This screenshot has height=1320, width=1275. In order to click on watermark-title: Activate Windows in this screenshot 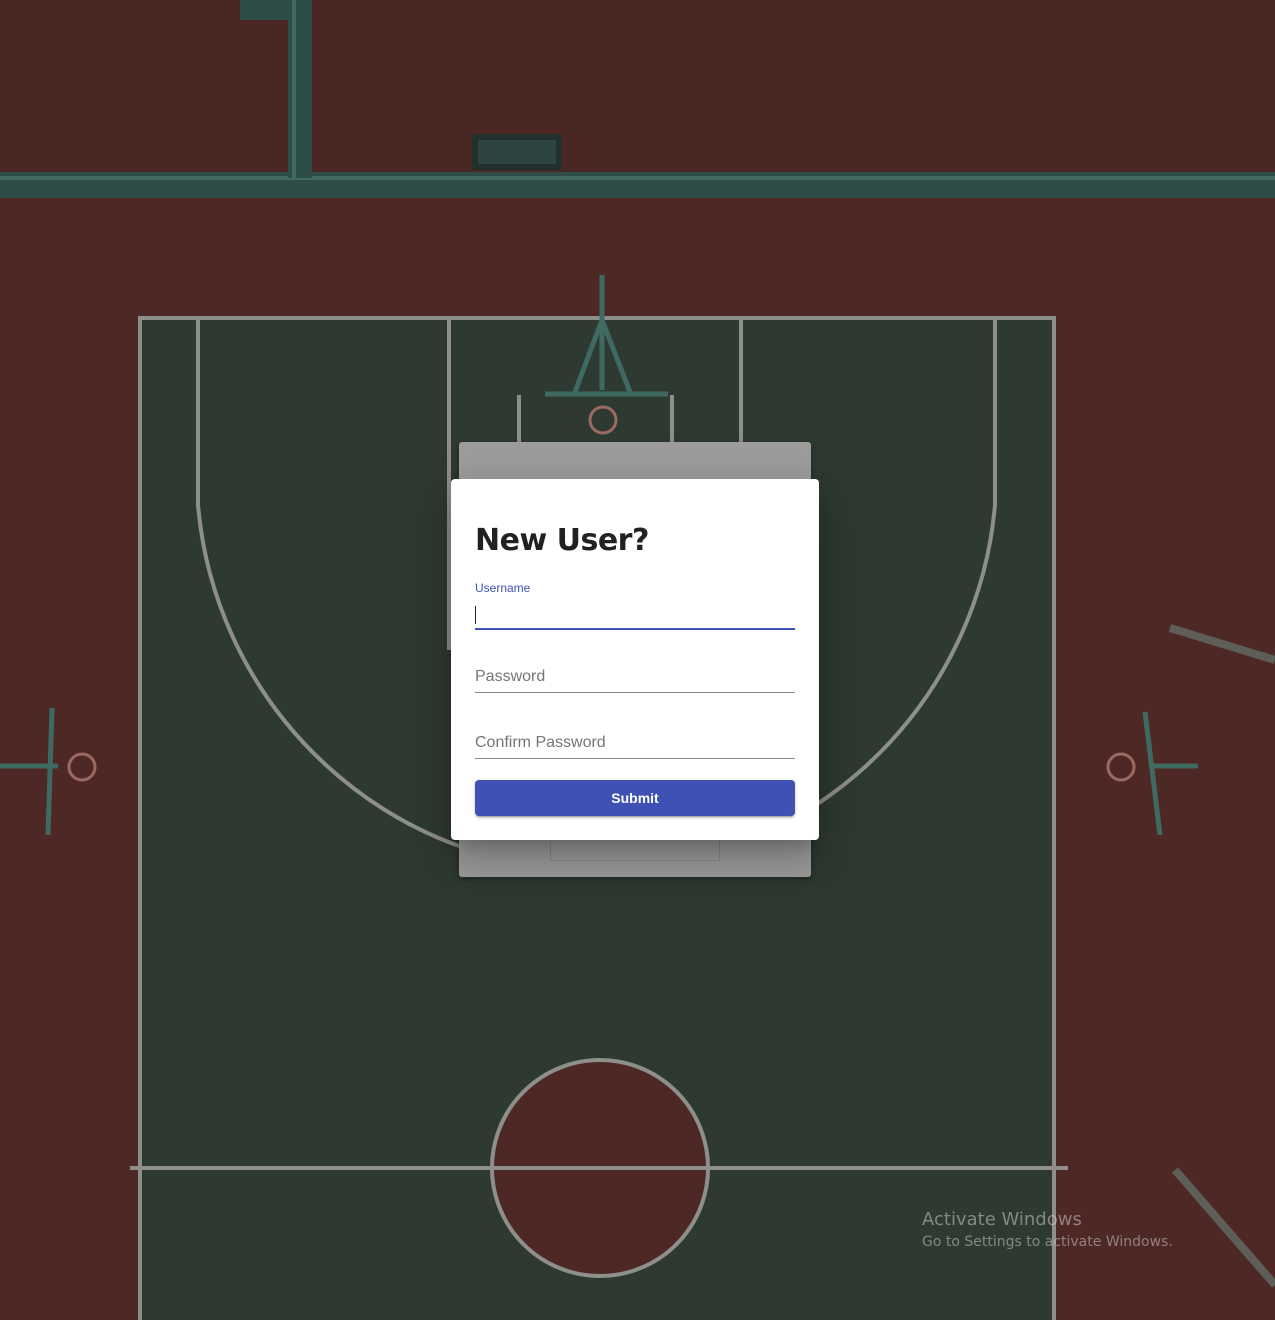, I will do `click(1002, 1219)`.